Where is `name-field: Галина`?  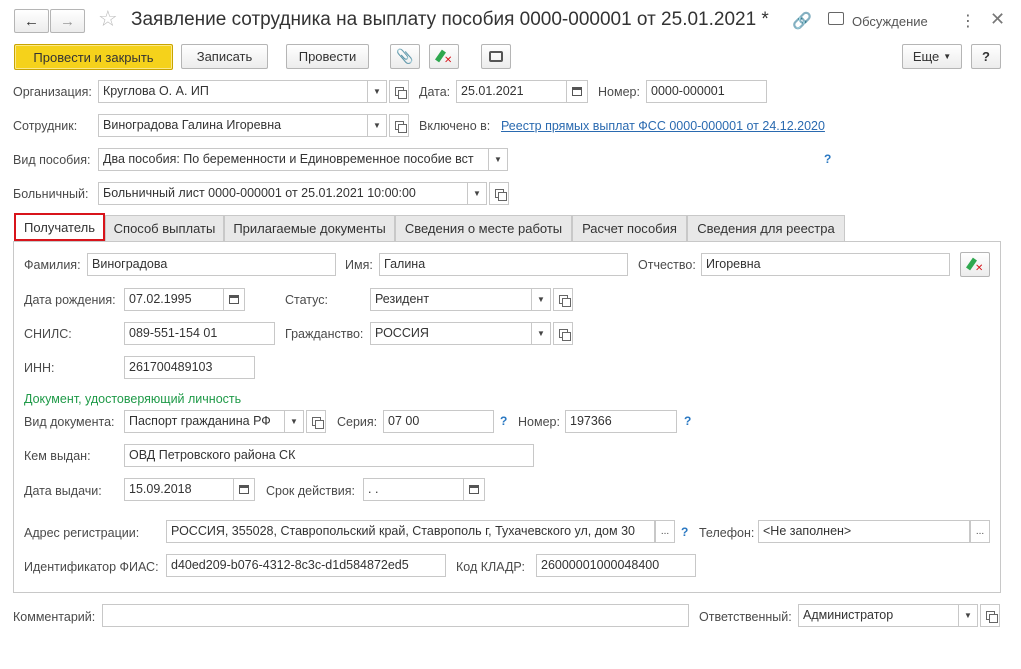
name-field: Галина is located at coordinates (503, 264).